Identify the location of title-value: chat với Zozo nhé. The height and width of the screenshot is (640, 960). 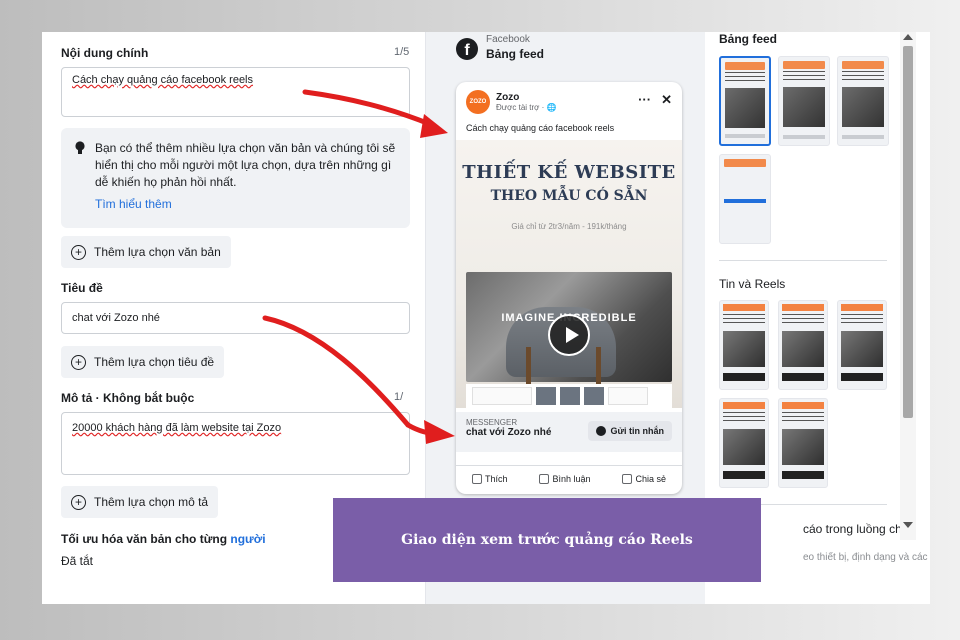
(116, 318).